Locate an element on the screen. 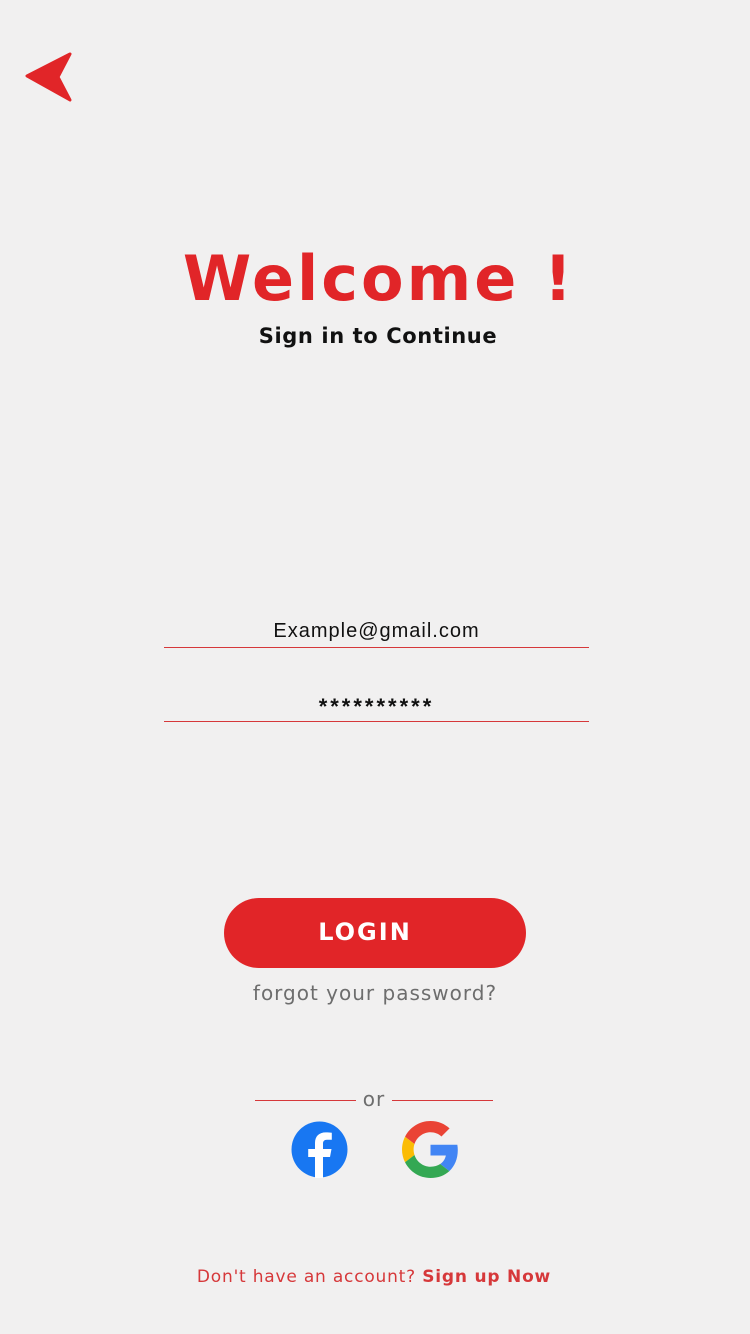  google-icon is located at coordinates (430, 1149).